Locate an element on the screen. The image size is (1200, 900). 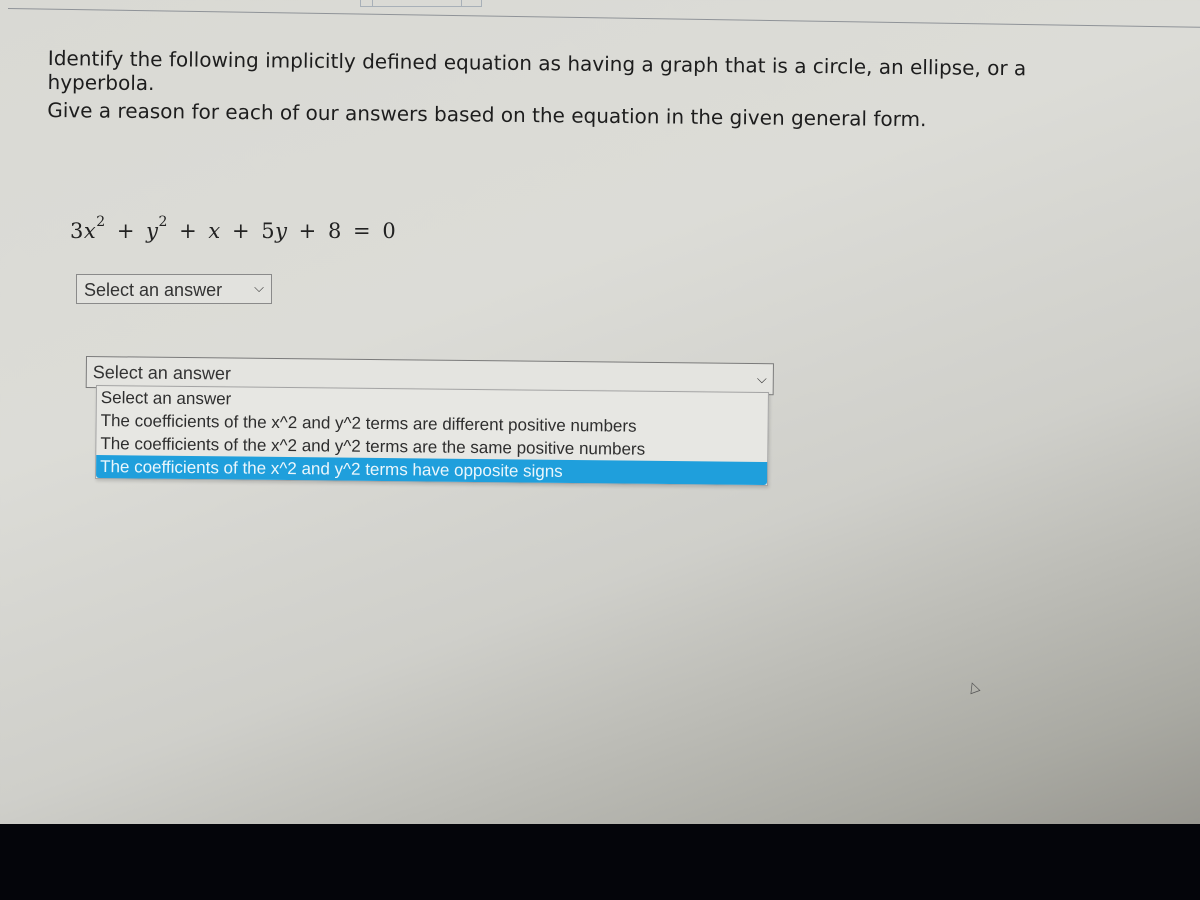
equation: 3x2 + y2 + x + 5y + 8 = 0 is located at coordinates (233, 228).